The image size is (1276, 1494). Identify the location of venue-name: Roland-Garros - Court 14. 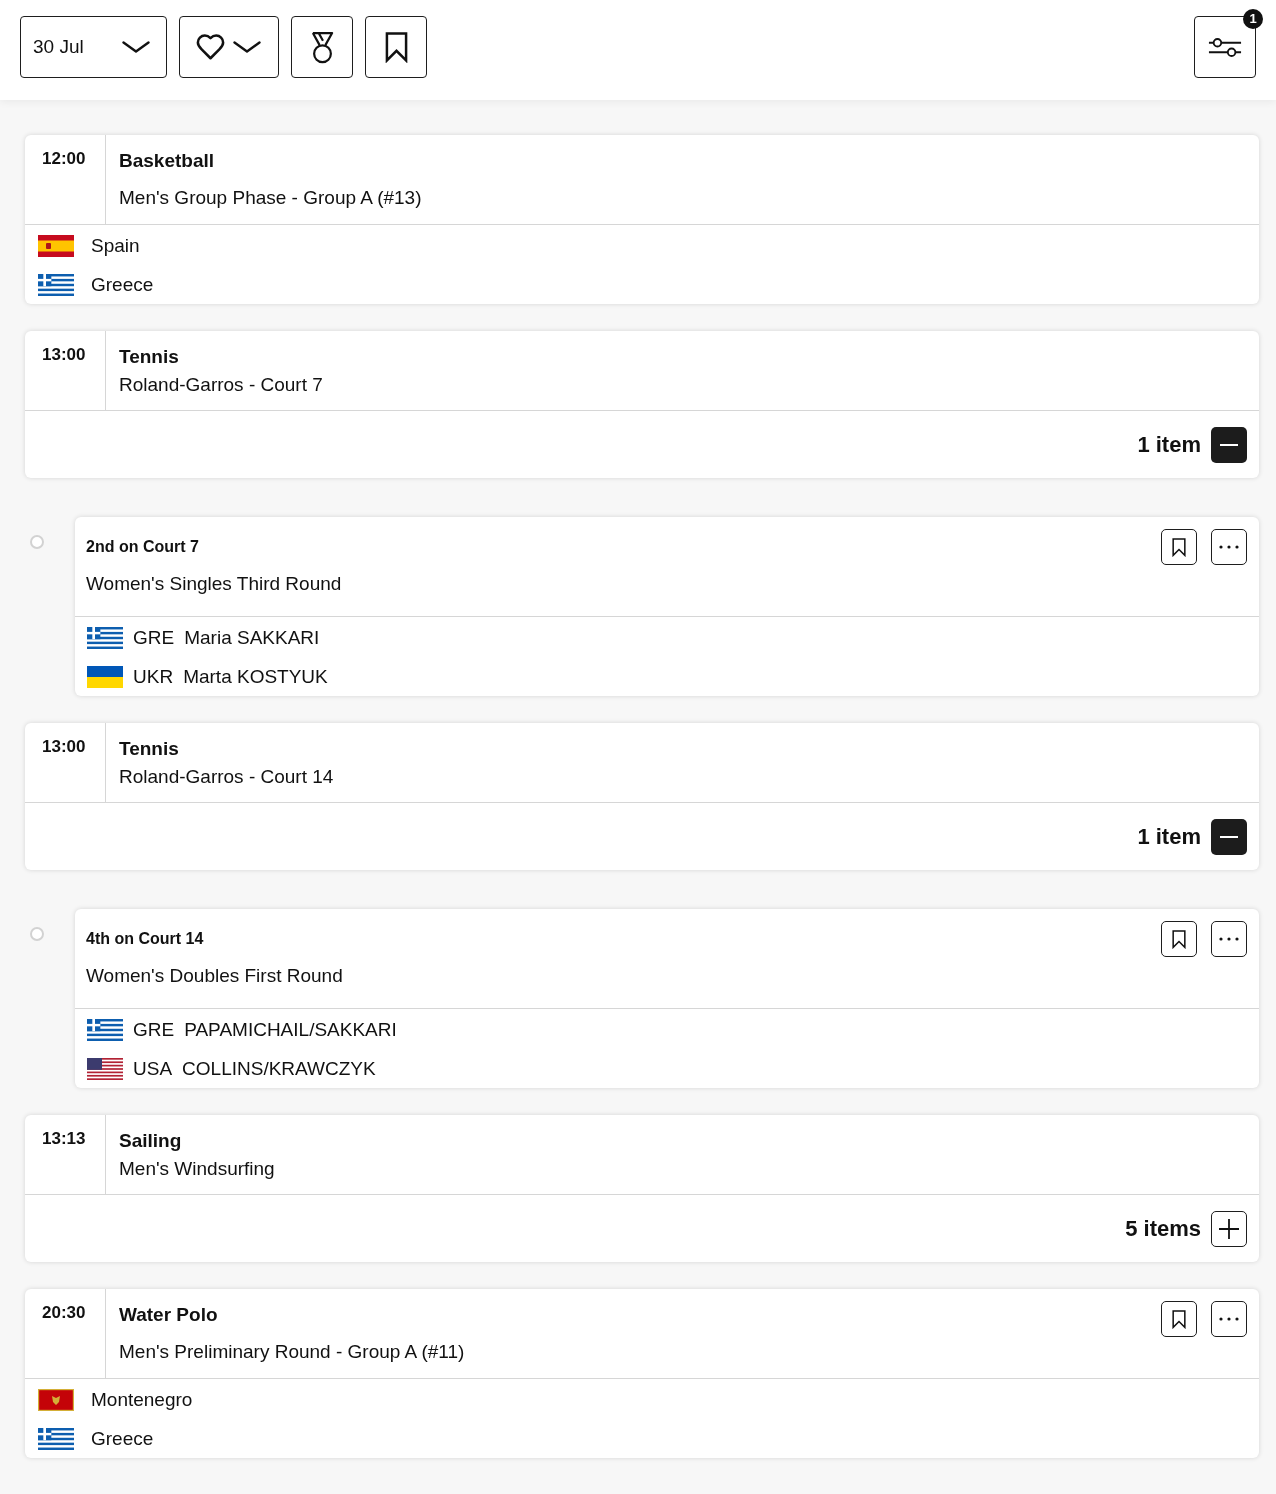
(226, 777).